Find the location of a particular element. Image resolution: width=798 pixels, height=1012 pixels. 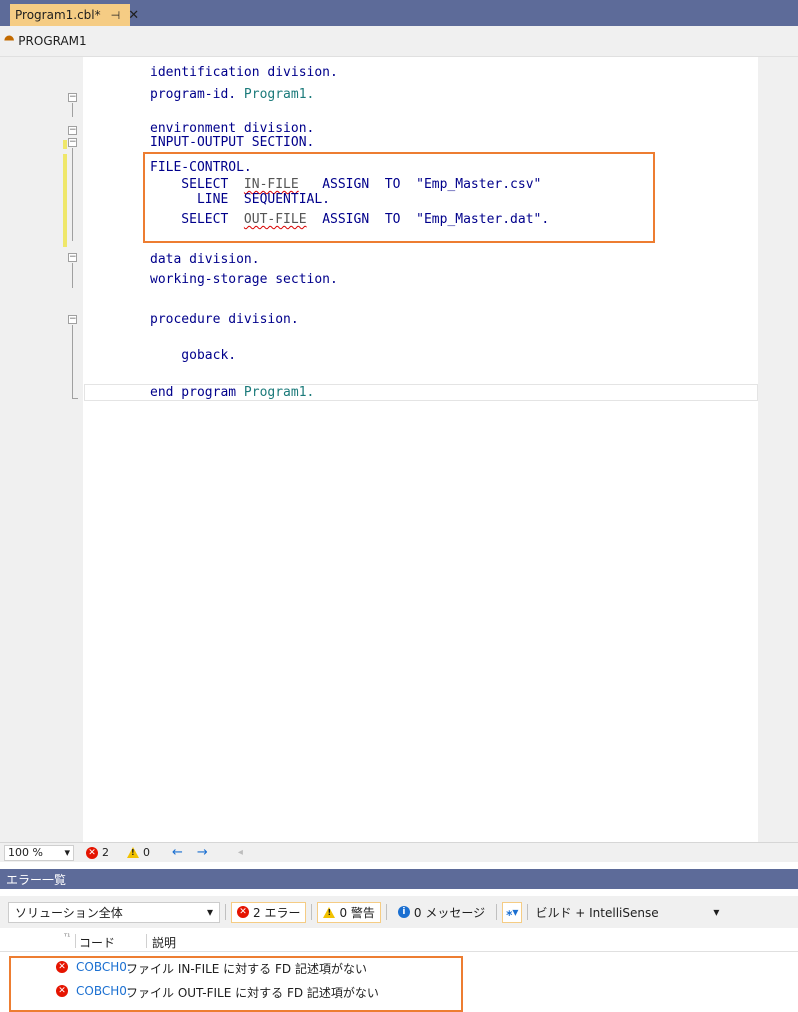

scope-value: ソリューション全体 is located at coordinates (69, 912).